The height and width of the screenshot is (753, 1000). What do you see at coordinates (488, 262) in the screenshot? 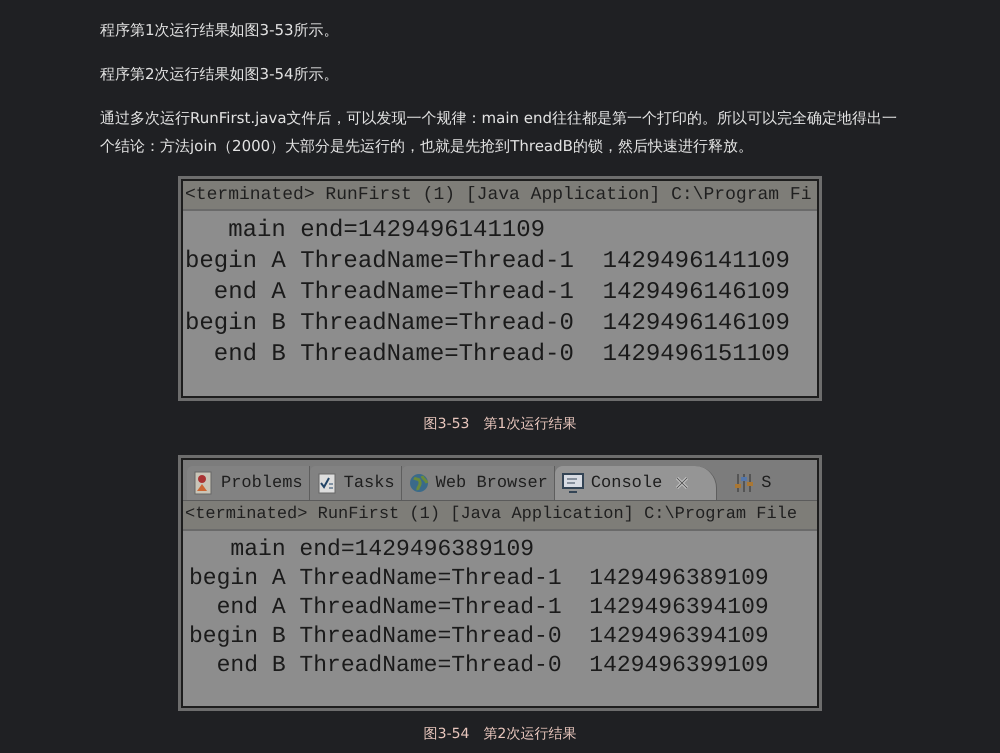
I see `console-line: begin A ThreadName=Thread-1 1429496141109` at bounding box center [488, 262].